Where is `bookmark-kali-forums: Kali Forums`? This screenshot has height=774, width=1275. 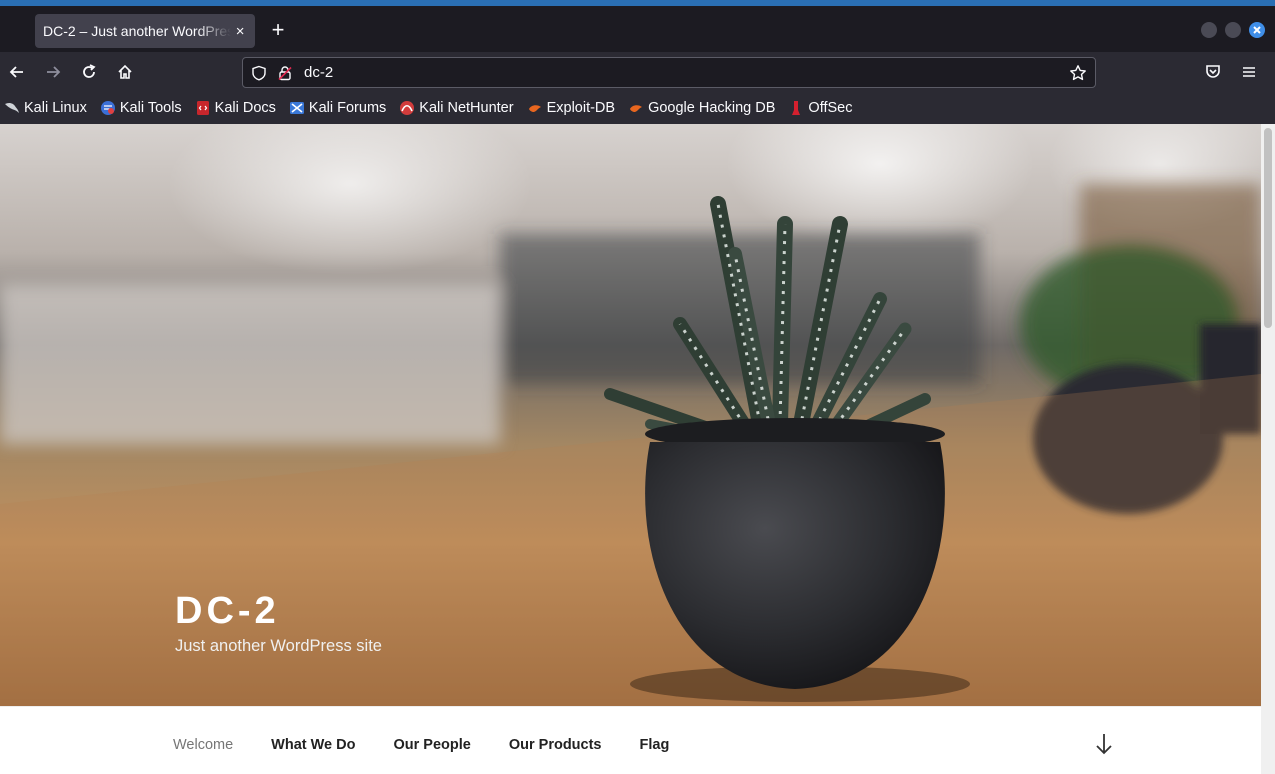 bookmark-kali-forums: Kali Forums is located at coordinates (337, 108).